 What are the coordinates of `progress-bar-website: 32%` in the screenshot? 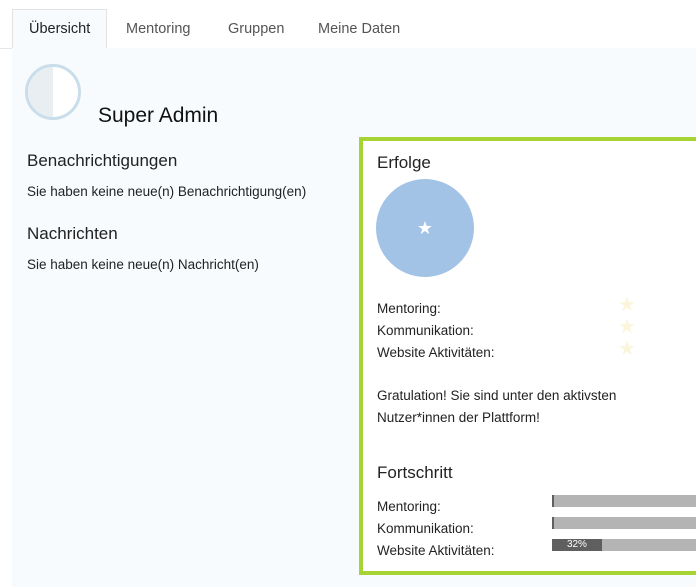 It's located at (624, 545).